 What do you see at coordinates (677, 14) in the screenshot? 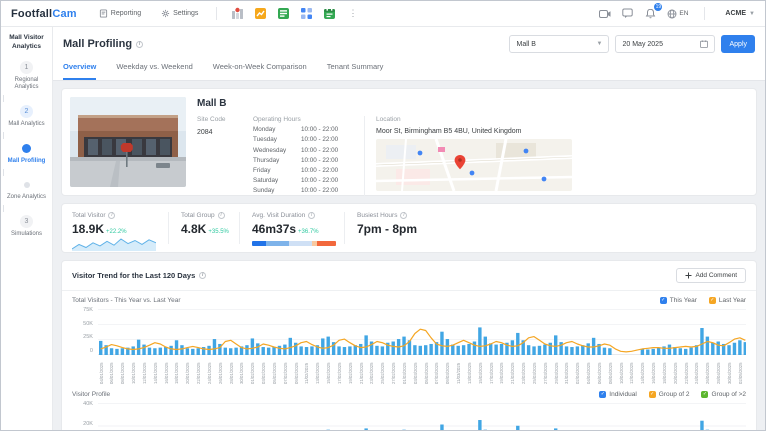
I see `language-selector: EN` at bounding box center [677, 14].